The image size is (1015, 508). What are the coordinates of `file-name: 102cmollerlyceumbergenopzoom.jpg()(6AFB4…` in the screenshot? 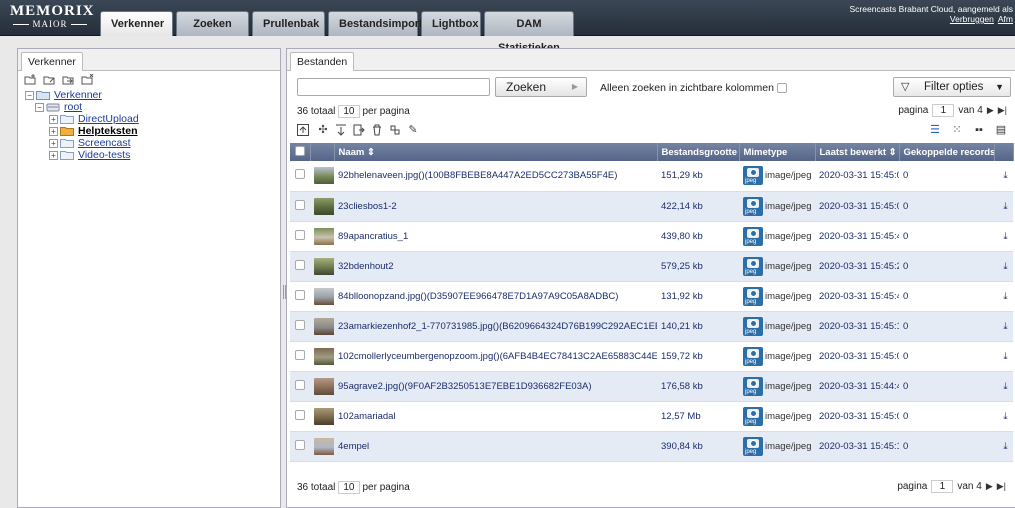 It's located at (495, 356).